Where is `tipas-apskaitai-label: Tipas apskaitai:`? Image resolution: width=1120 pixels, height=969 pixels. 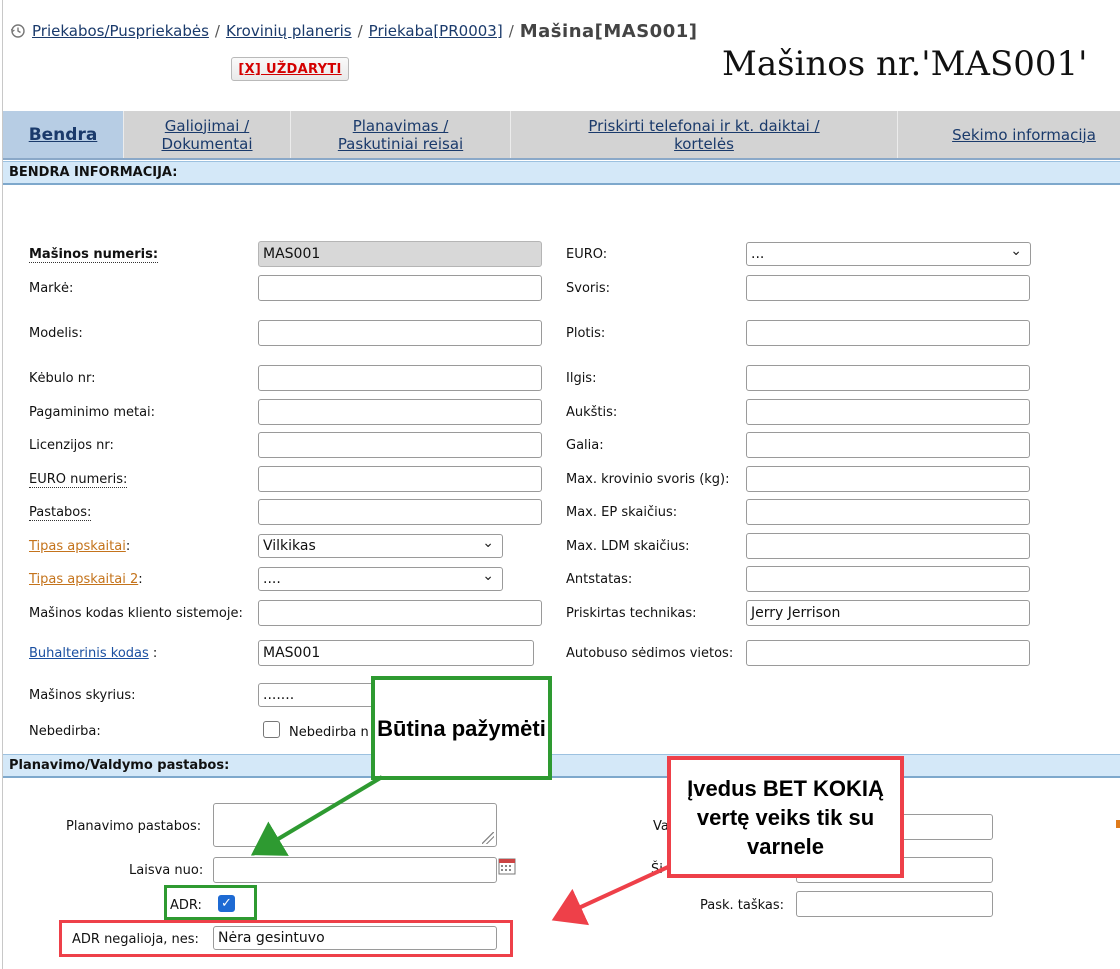 tipas-apskaitai-label: Tipas apskaitai: is located at coordinates (80, 546).